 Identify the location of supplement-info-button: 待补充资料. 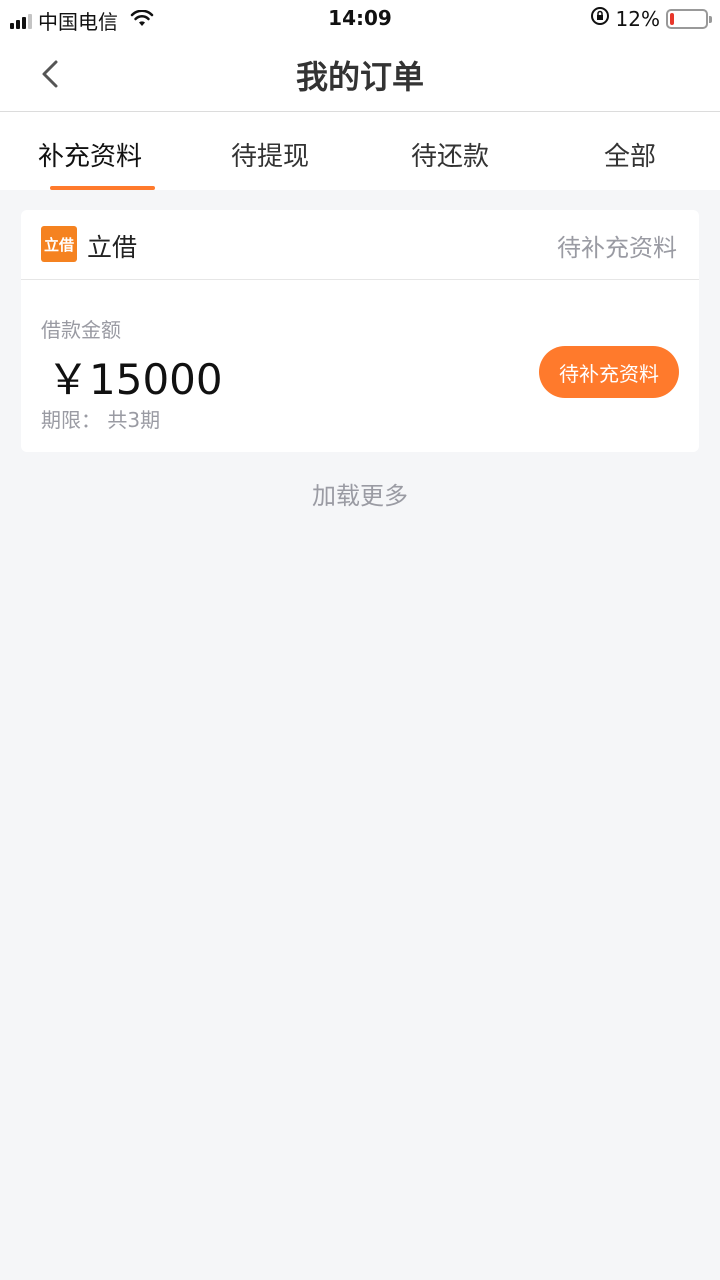
(609, 372).